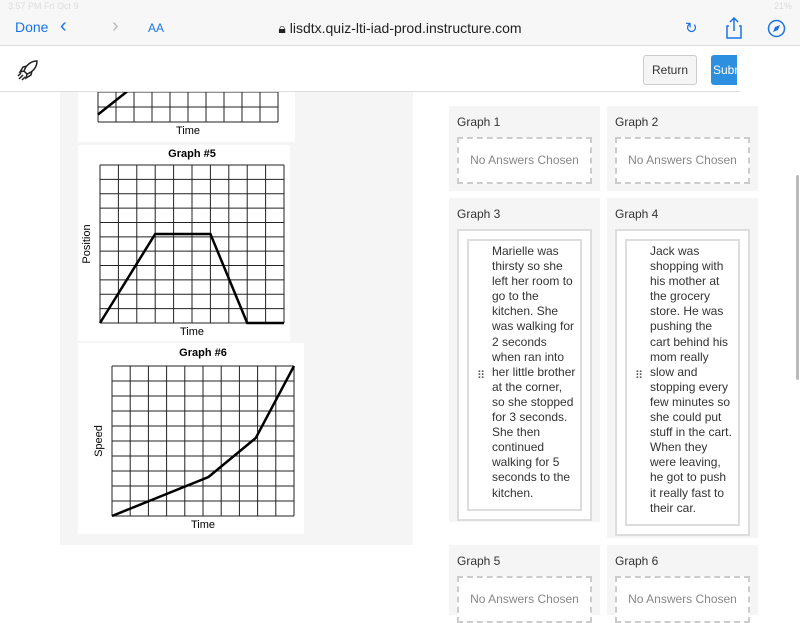 This screenshot has width=800, height=623. I want to click on status-time: 3:57 PM Fri Oct 9, so click(43, 6).